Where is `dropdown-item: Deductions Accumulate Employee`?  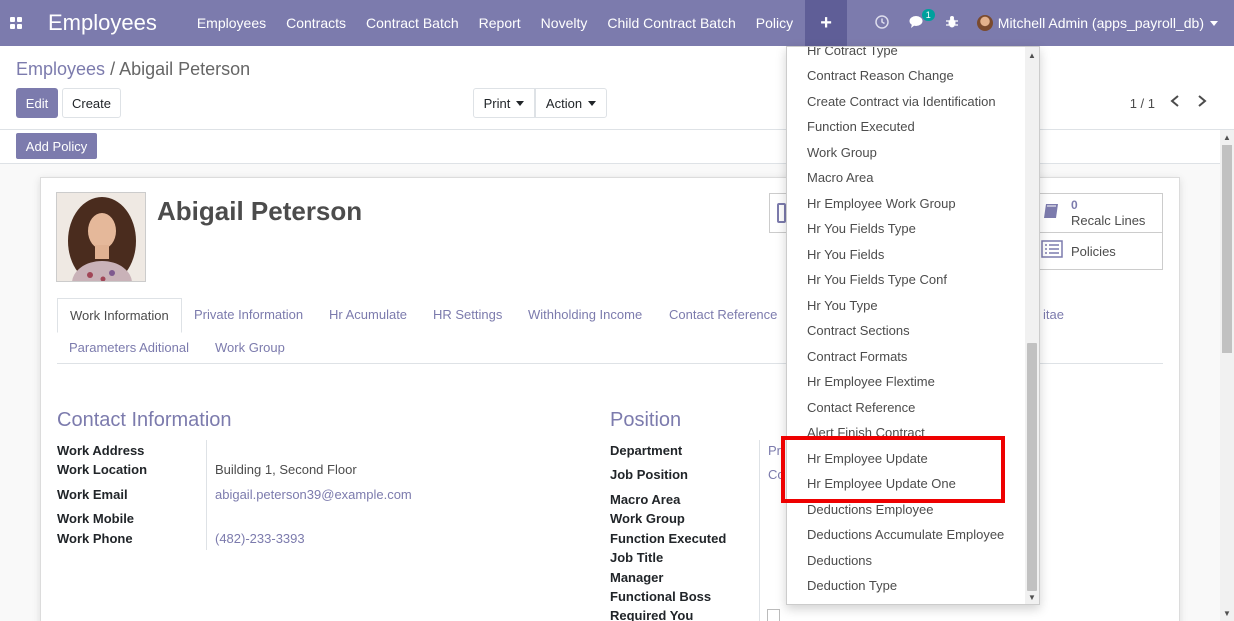
dropdown-item: Deductions Accumulate Employee is located at coordinates (905, 534).